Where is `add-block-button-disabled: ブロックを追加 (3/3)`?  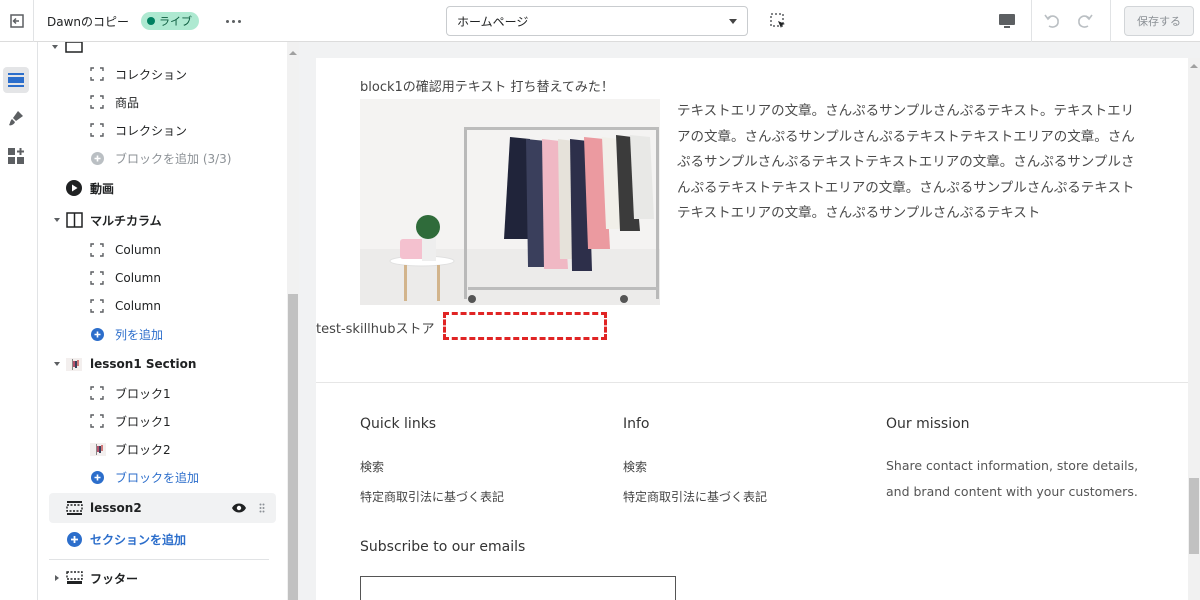 add-block-button-disabled: ブロックを追加 (3/3) is located at coordinates (162, 158).